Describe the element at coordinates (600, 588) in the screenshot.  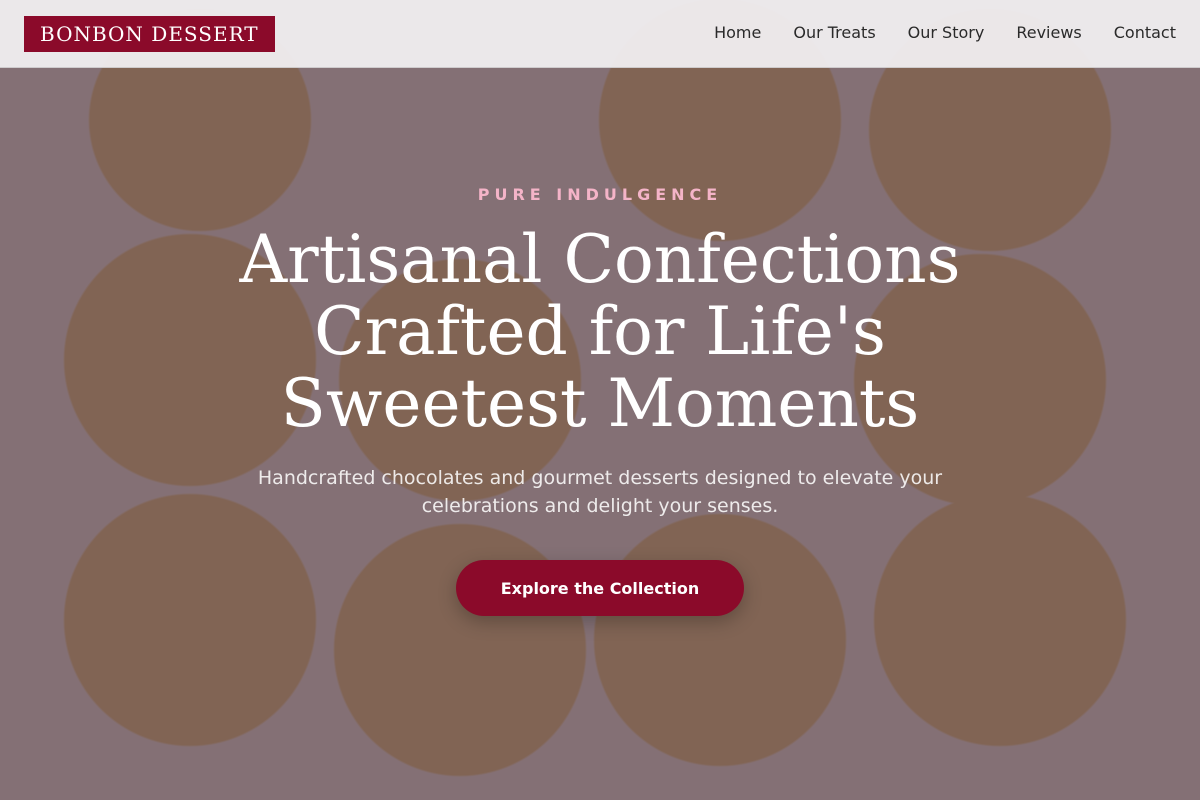
I see `explore-collection-button: Explore the Collection` at that location.